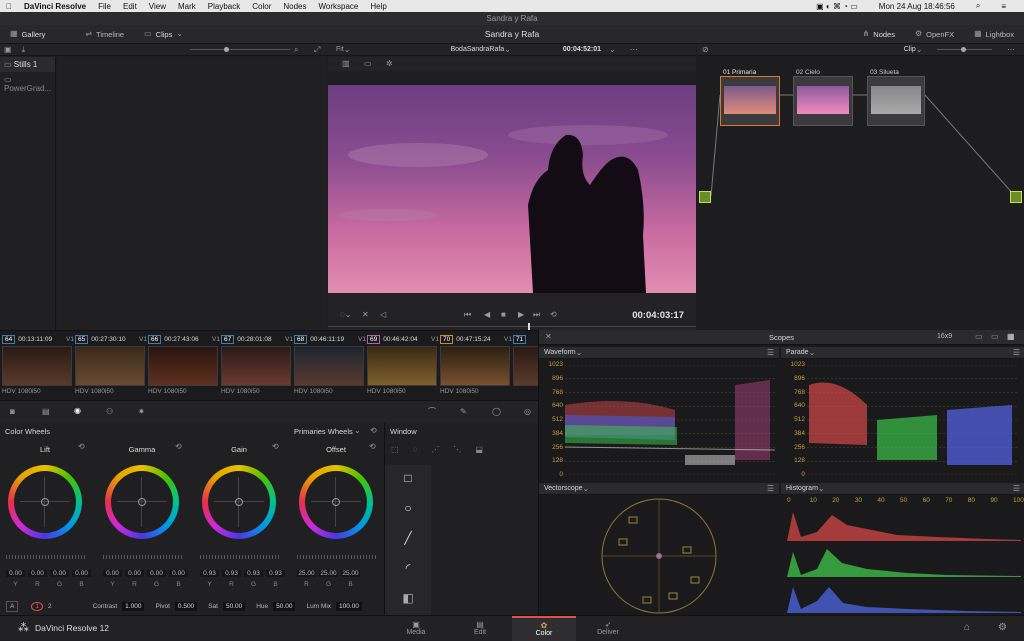 The image size is (1024, 641). I want to click on circle-tool-icon: ◌, so click(415, 449).